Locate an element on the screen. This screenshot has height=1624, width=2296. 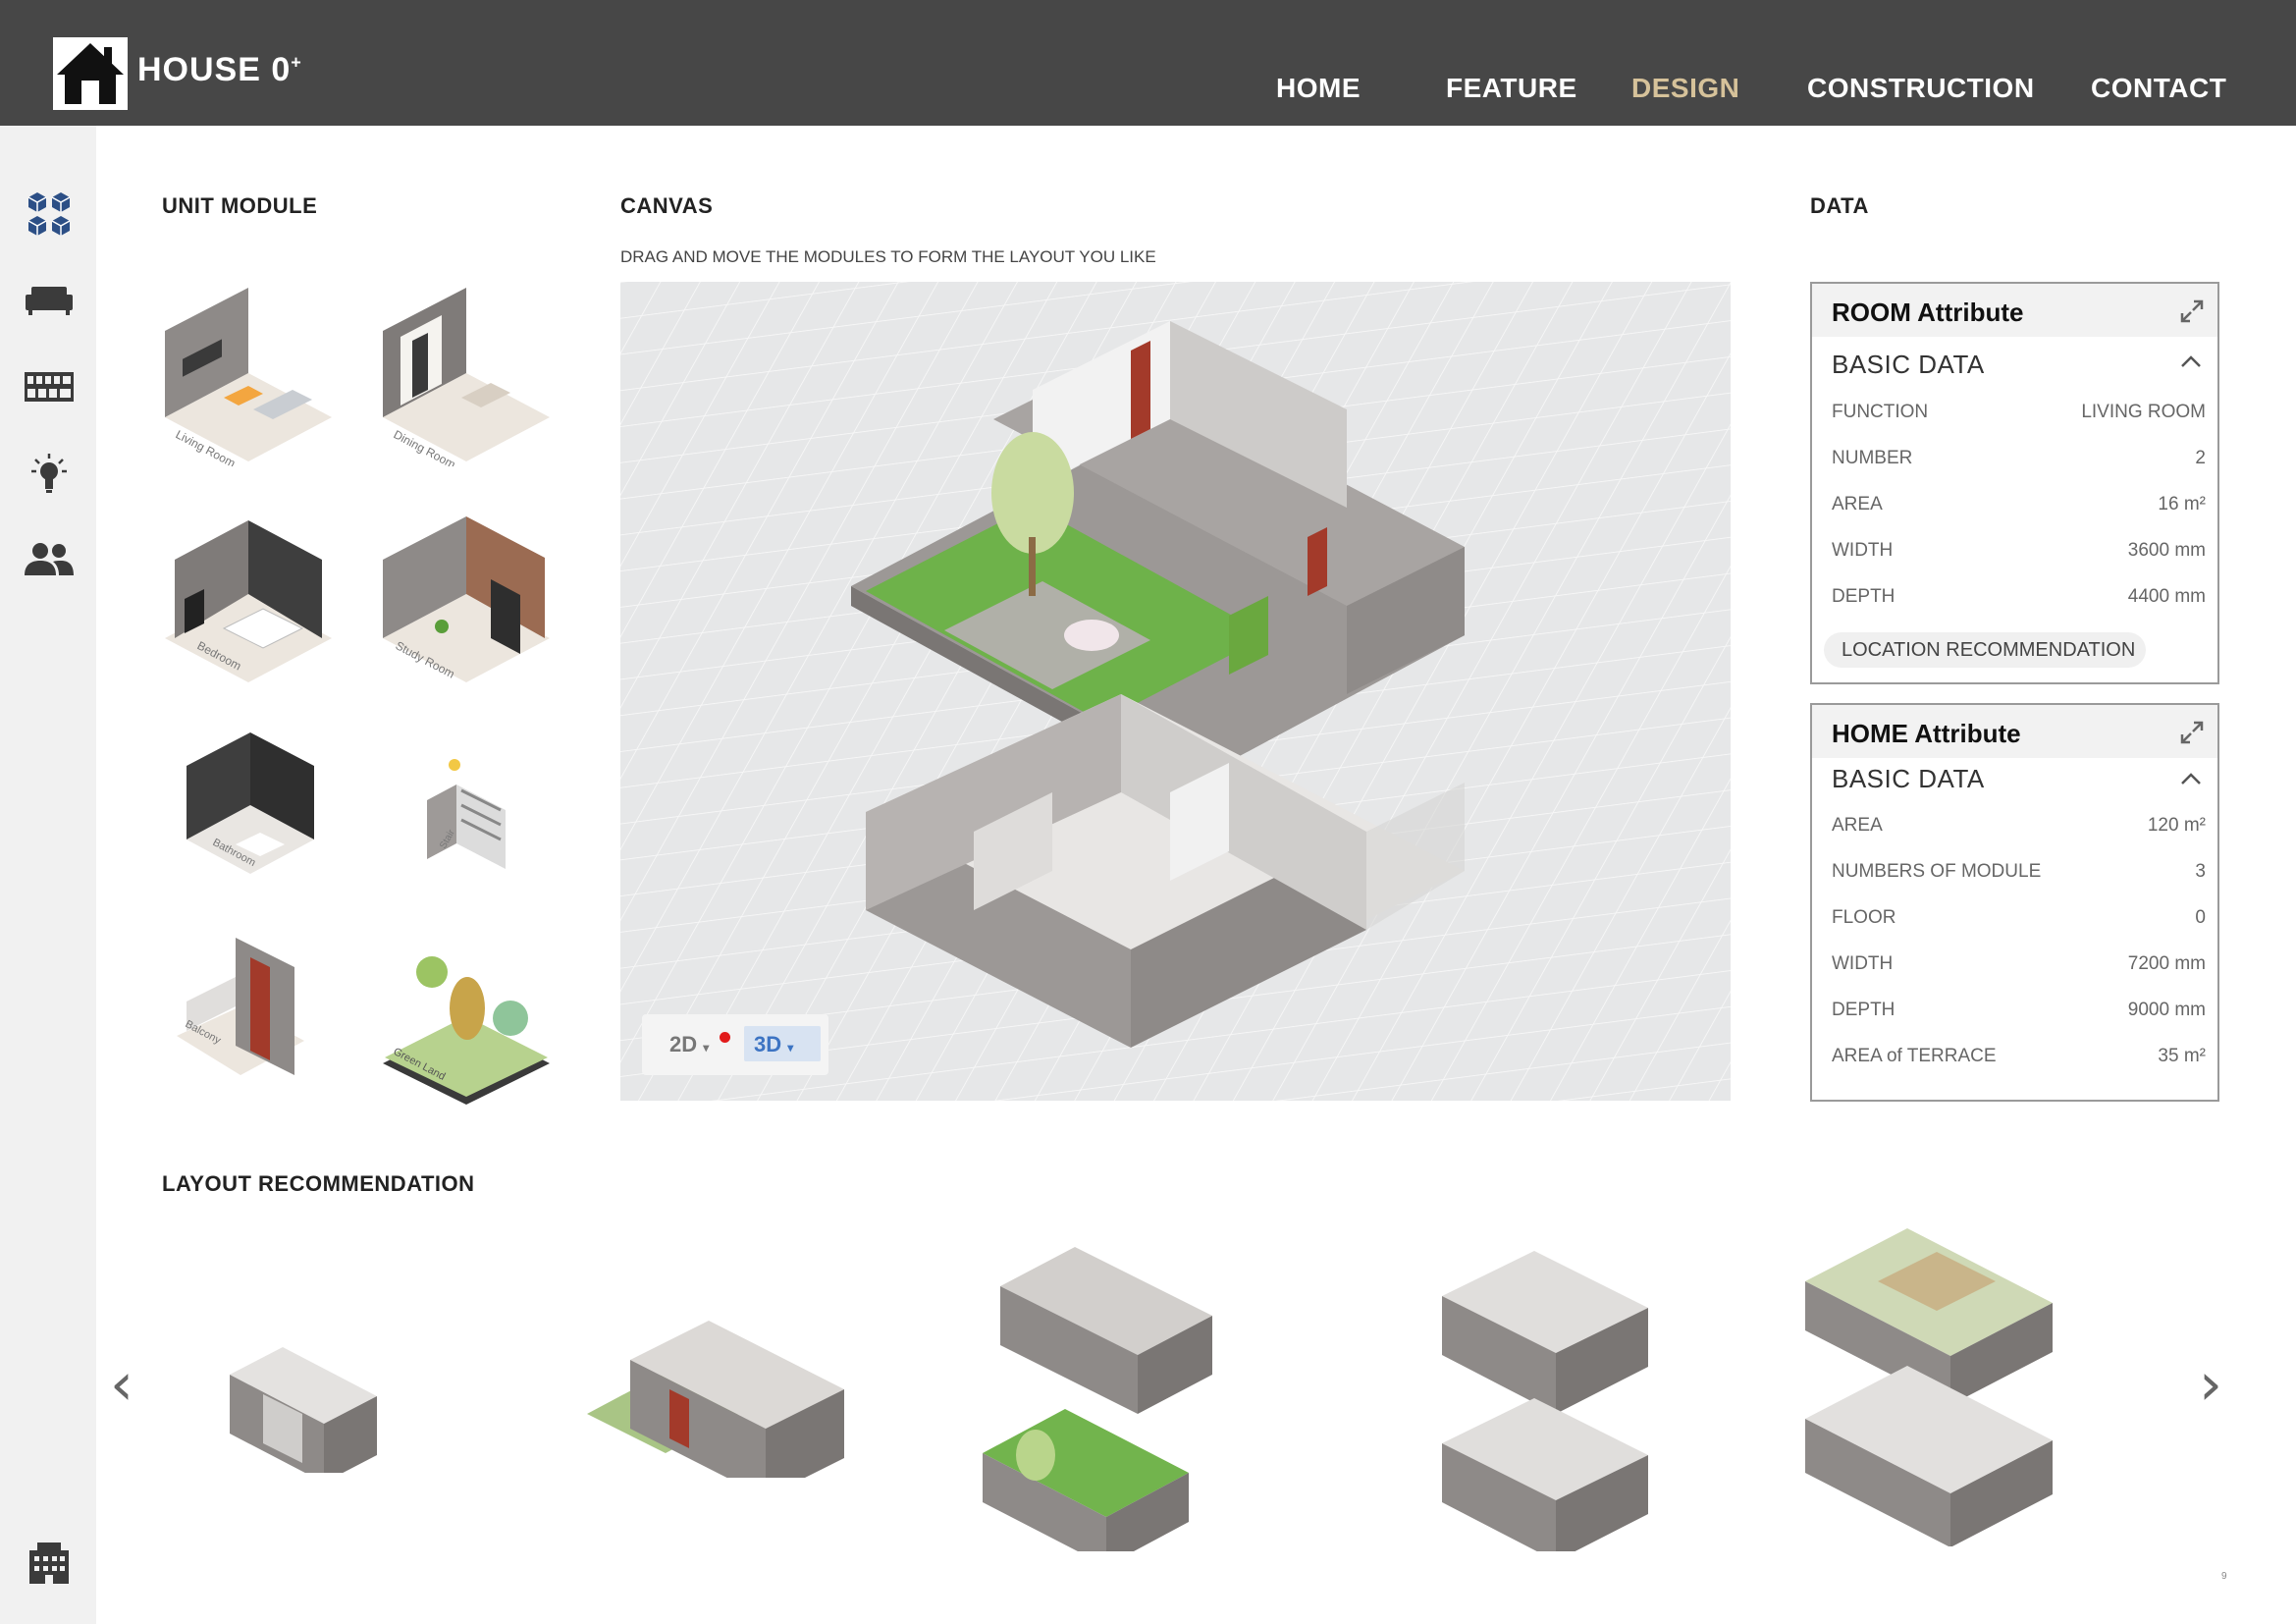
unit-module-title: UNIT MODULE is located at coordinates (240, 205).